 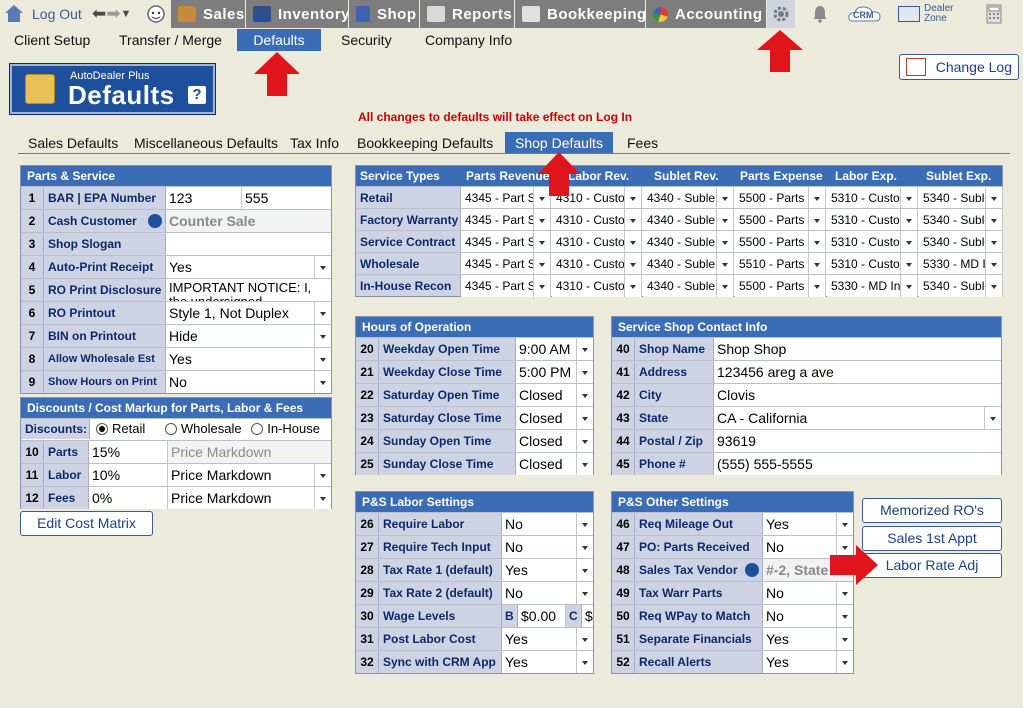 What do you see at coordinates (857, 418) in the screenshot?
I see `setting-value: CA - California` at bounding box center [857, 418].